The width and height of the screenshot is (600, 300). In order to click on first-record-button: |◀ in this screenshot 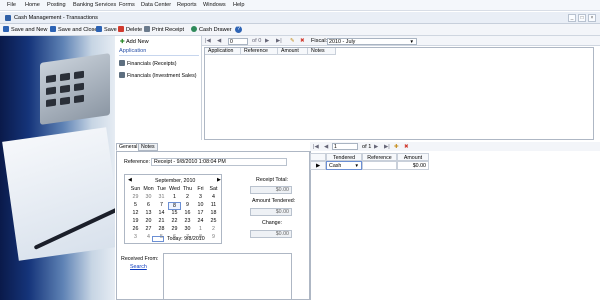, I will do `click(208, 41)`.